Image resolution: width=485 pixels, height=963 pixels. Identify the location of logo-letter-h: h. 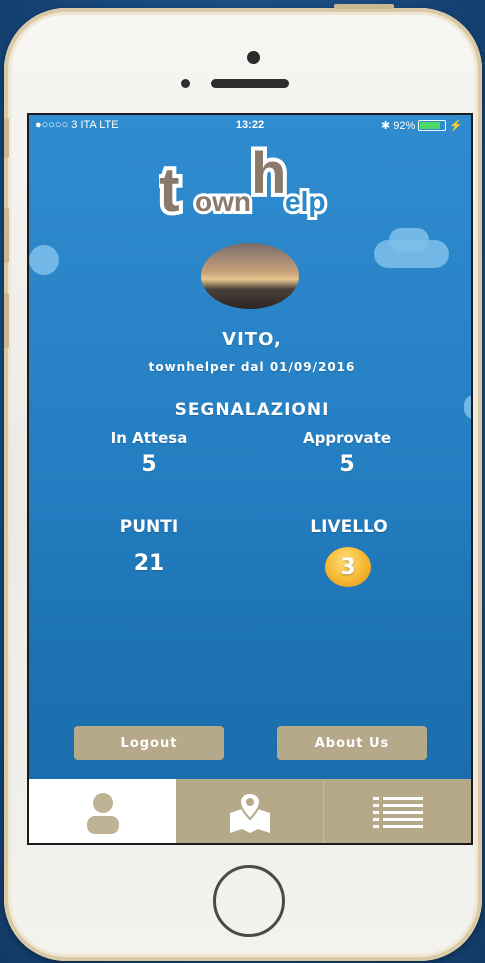
(268, 174).